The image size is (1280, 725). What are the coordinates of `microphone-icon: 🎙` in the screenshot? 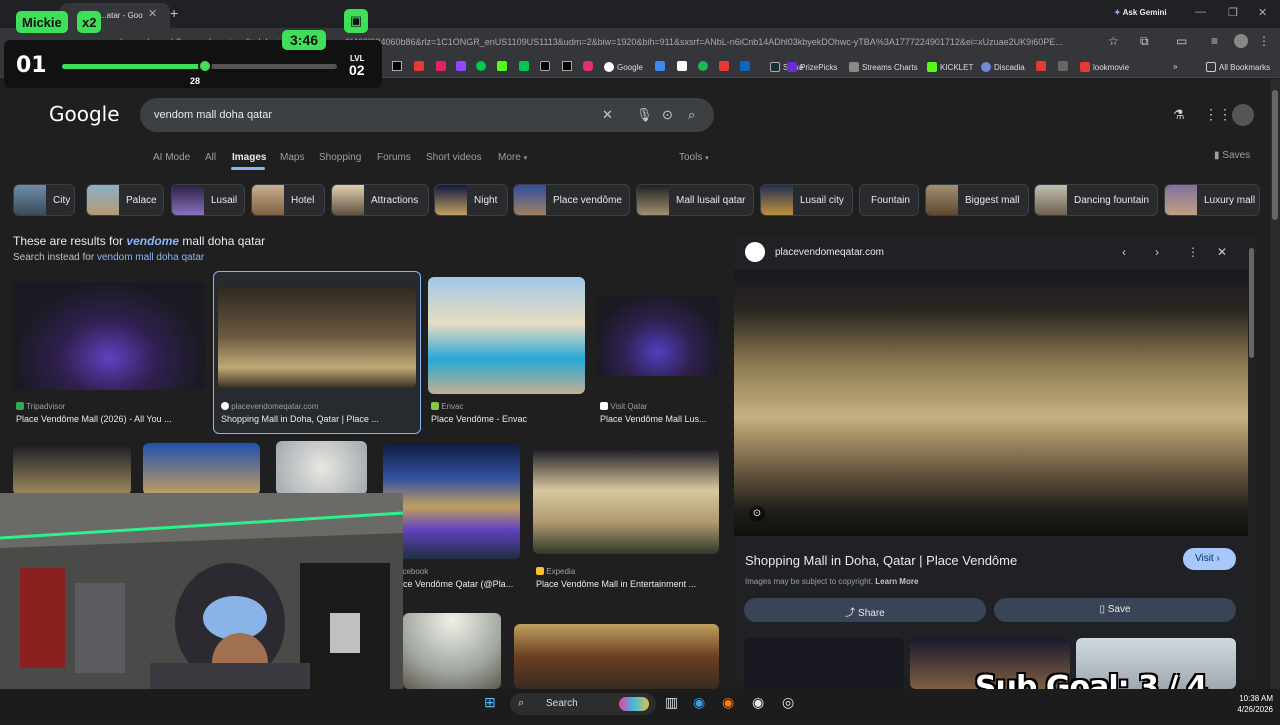 It's located at (644, 115).